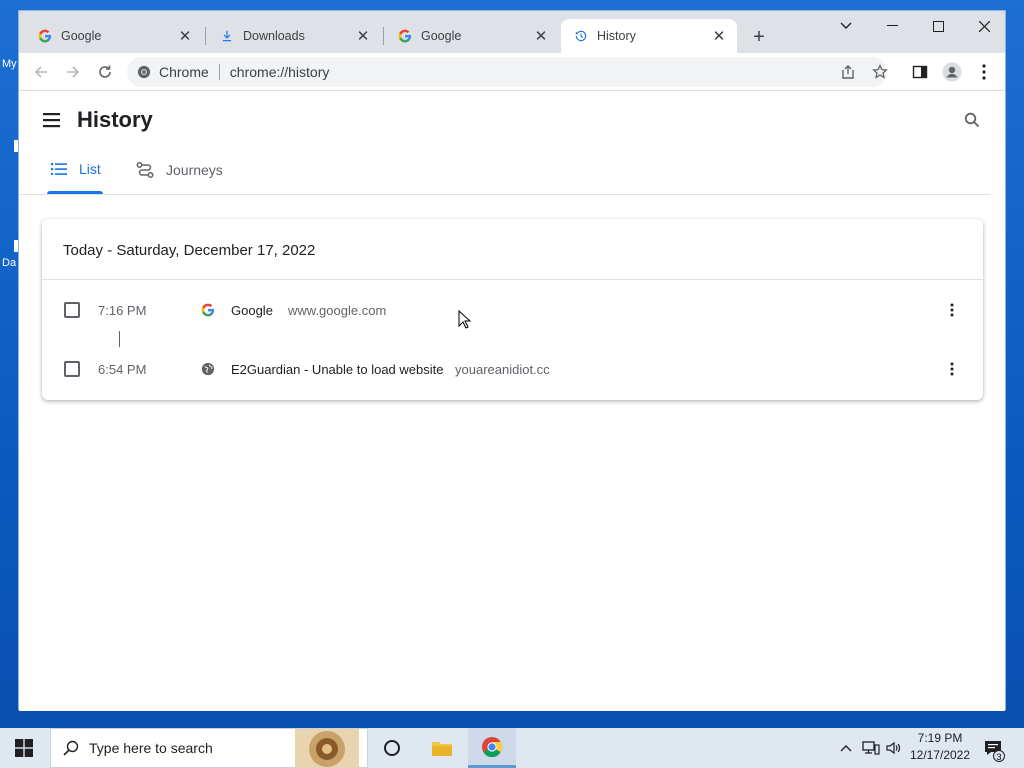 The height and width of the screenshot is (768, 1024). I want to click on back-button, so click(41, 72).